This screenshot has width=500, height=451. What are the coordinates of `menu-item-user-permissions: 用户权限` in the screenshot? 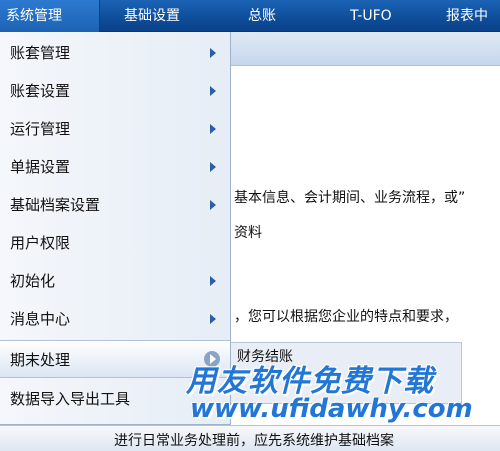 It's located at (115, 243).